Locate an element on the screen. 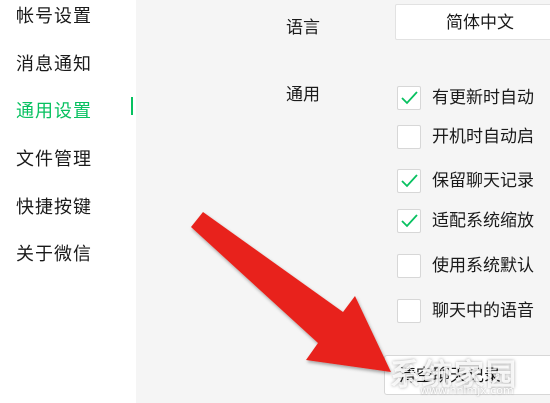 The height and width of the screenshot is (403, 550). watermark-url: www.hnlmjx.com is located at coordinates (467, 390).